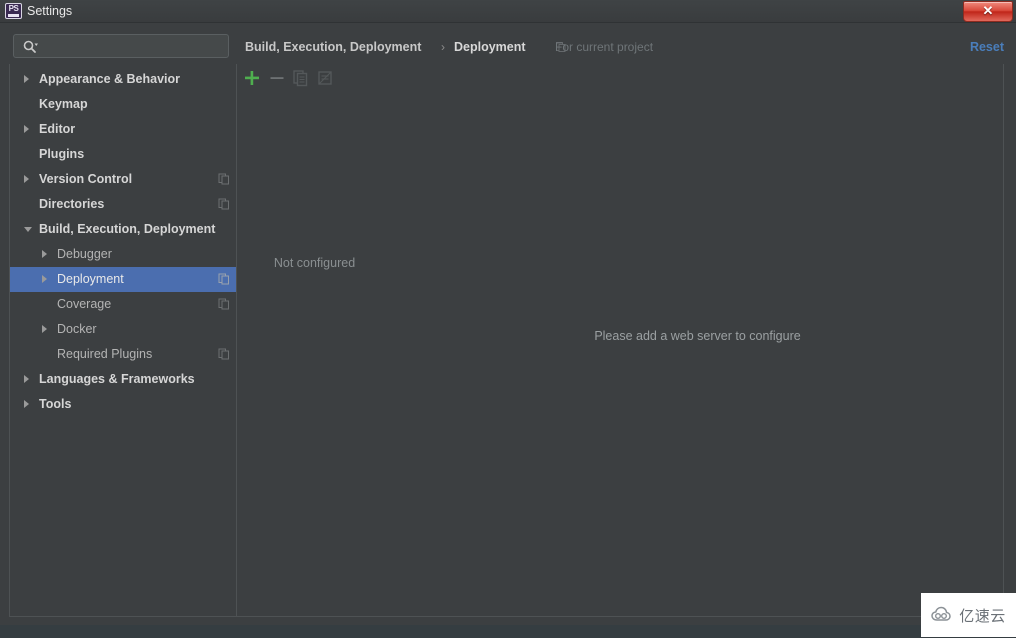  I want to click on sidebar-item-label: Plugins, so click(62, 154).